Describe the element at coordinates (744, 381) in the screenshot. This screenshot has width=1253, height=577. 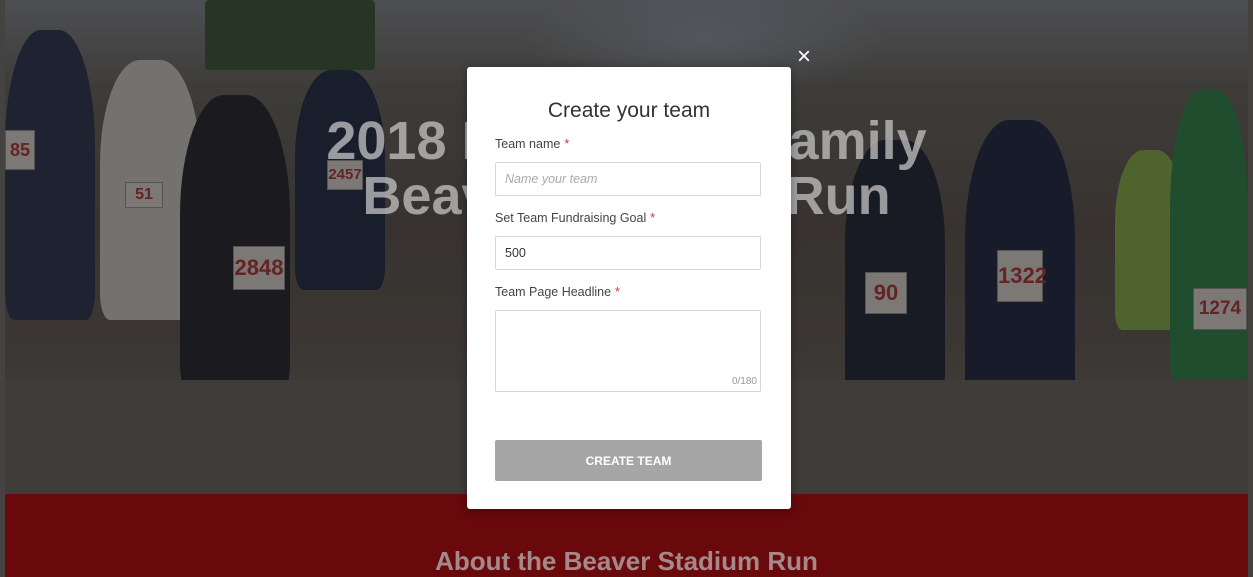
I see `character-counter: 0/180` at that location.